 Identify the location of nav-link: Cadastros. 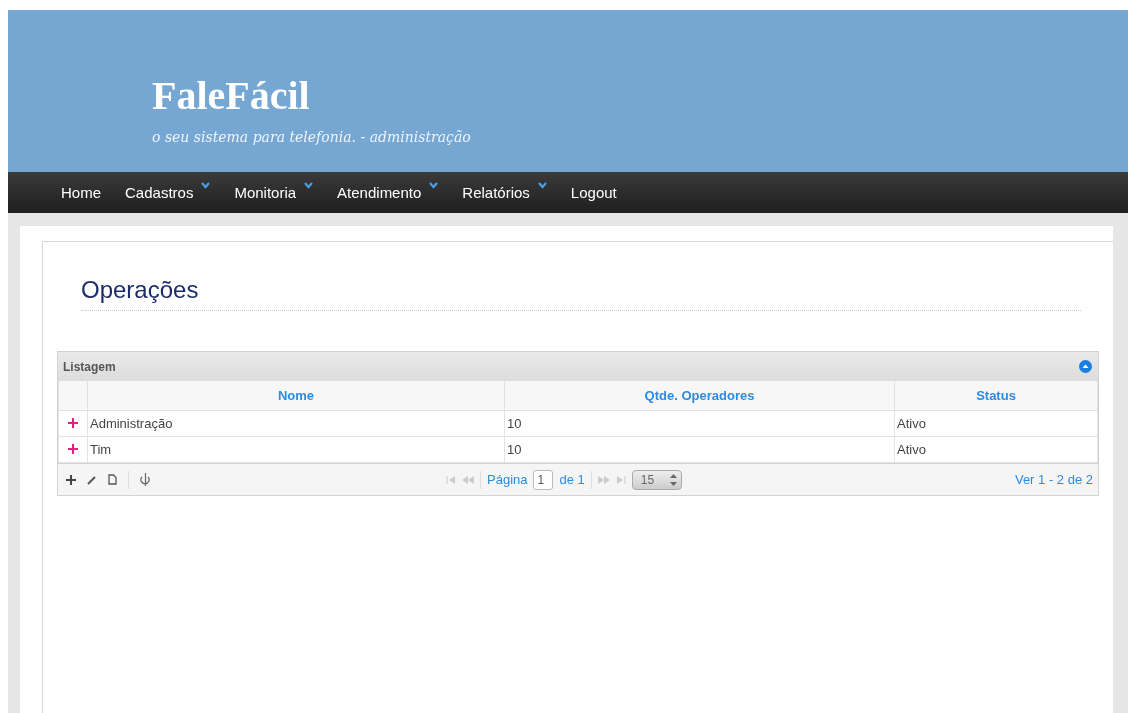
(168, 192).